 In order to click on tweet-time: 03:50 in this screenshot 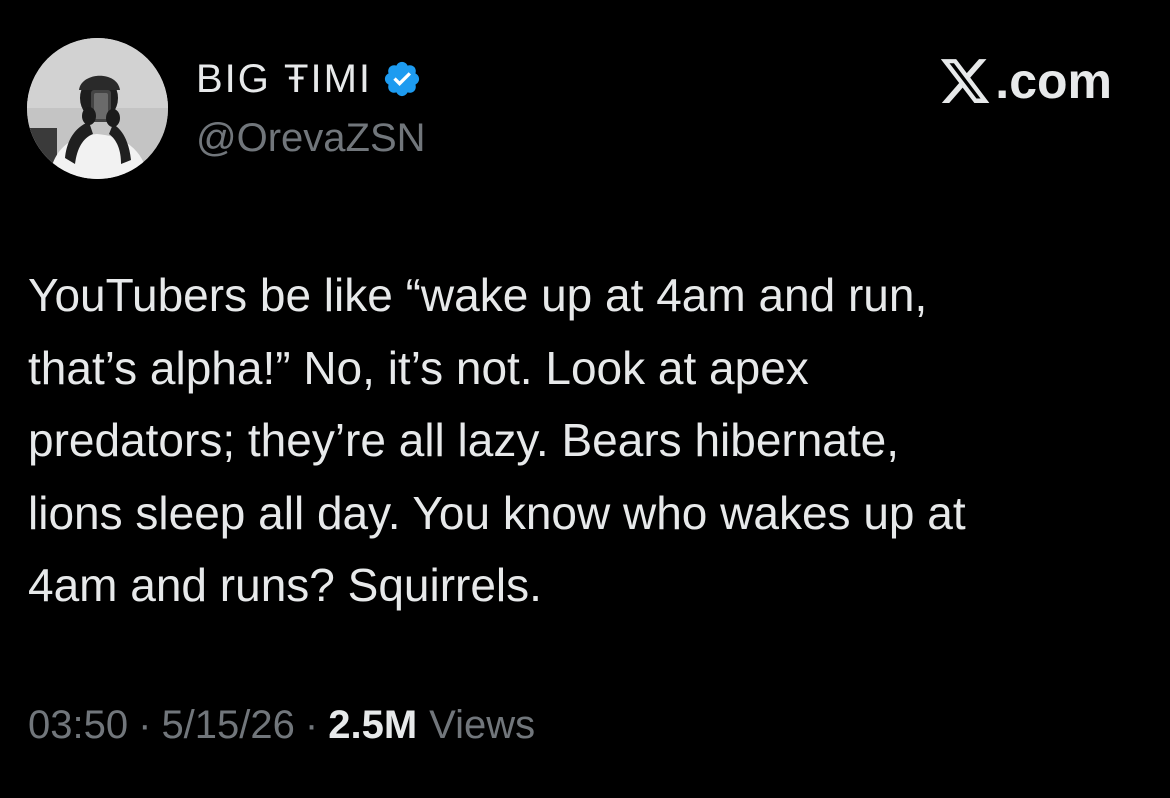, I will do `click(78, 725)`.